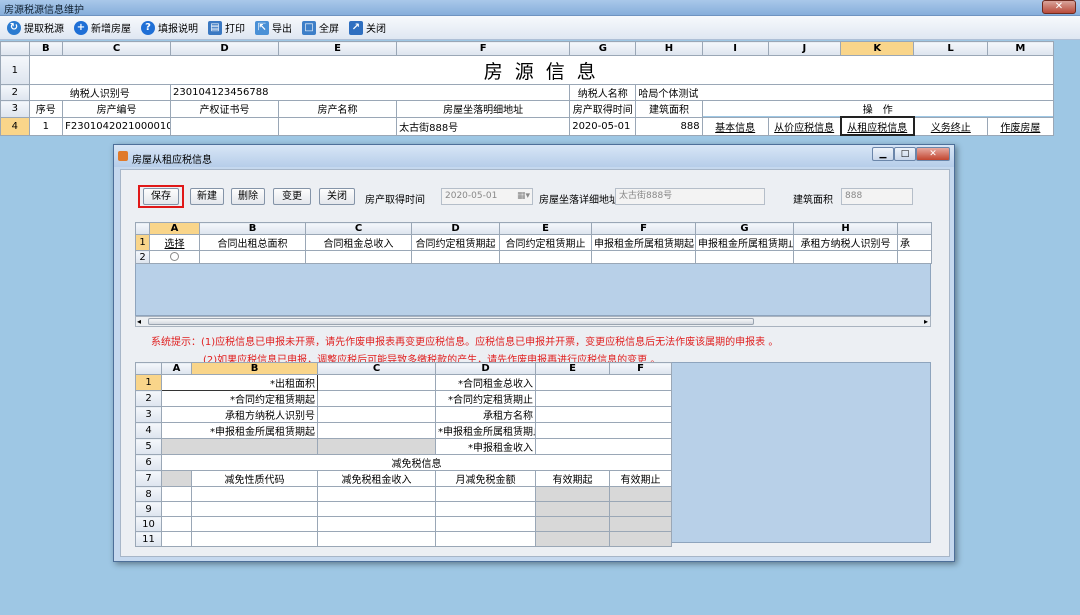 The width and height of the screenshot is (1080, 615). Describe the element at coordinates (603, 430) in the screenshot. I see `declare-end-input` at that location.